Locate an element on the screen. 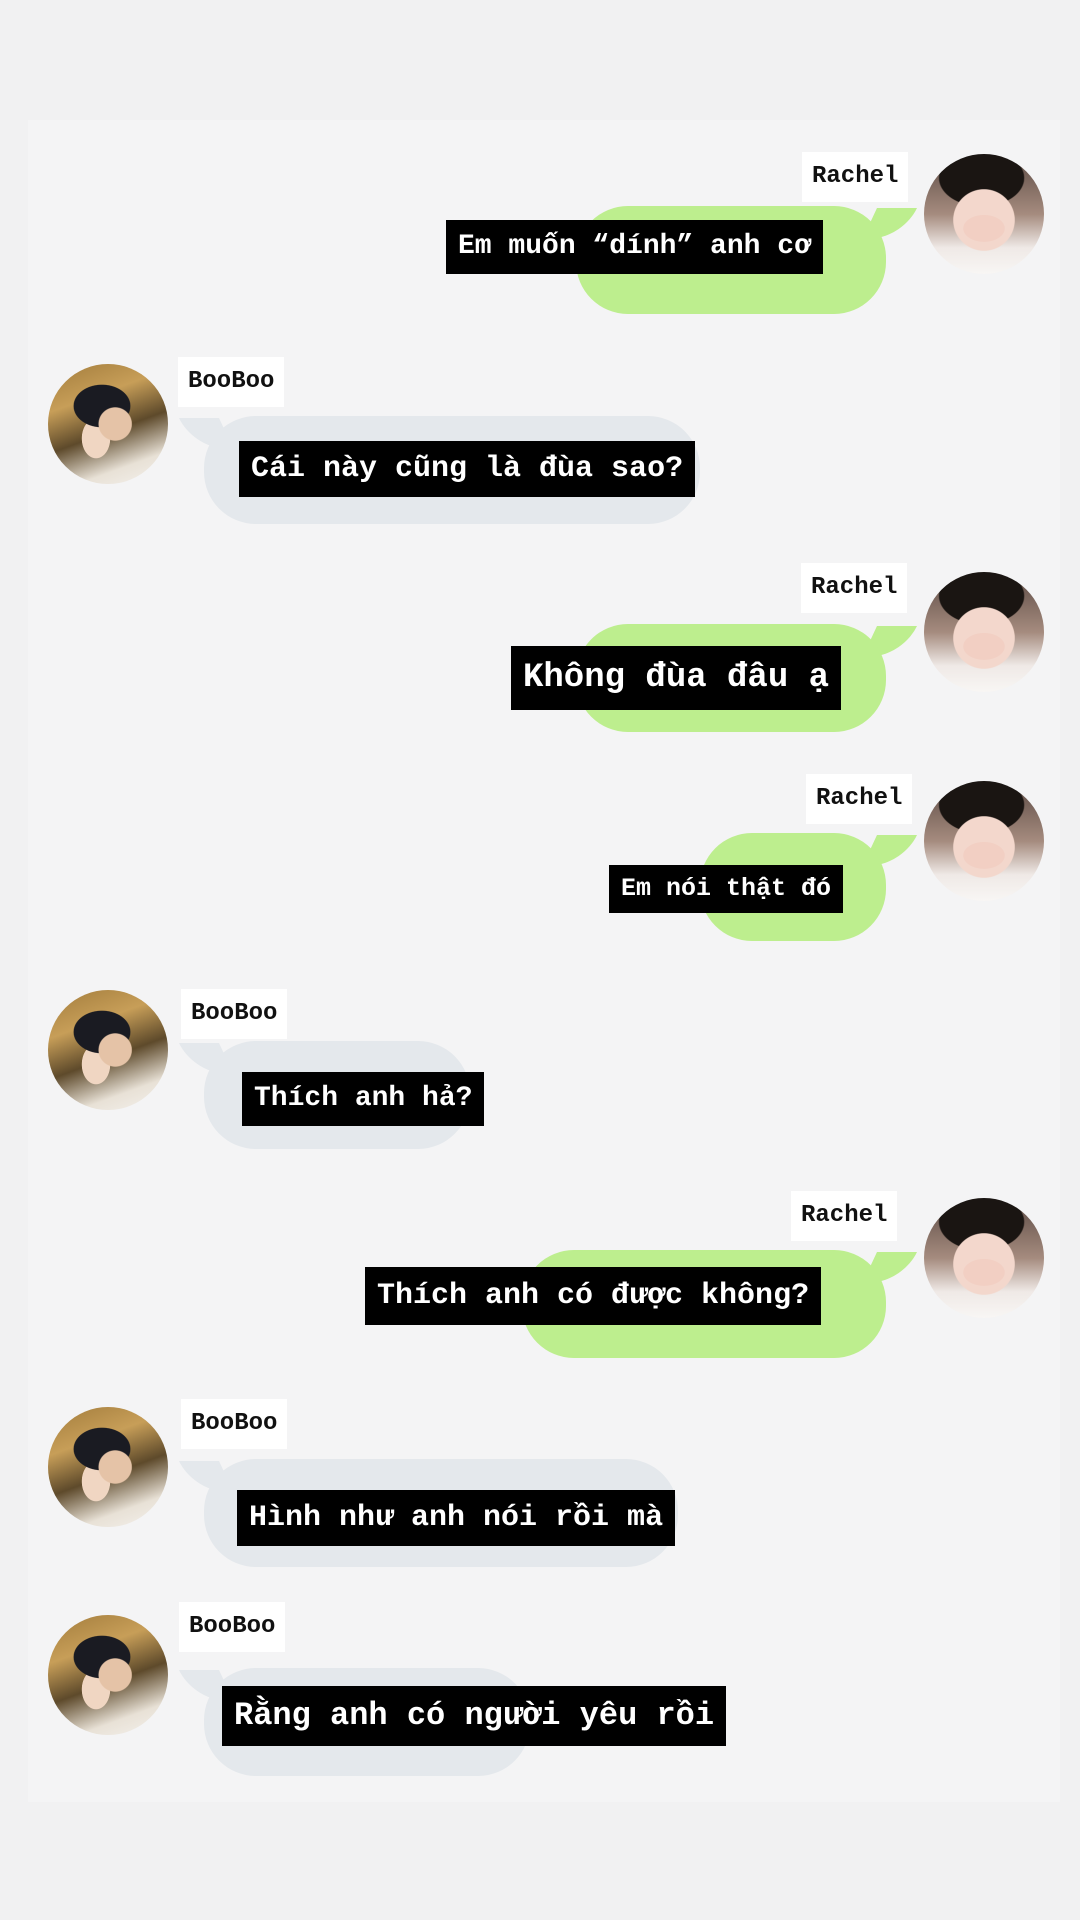 The height and width of the screenshot is (1920, 1080). message-text: Em muốn “dính” anh cơ is located at coordinates (634, 247).